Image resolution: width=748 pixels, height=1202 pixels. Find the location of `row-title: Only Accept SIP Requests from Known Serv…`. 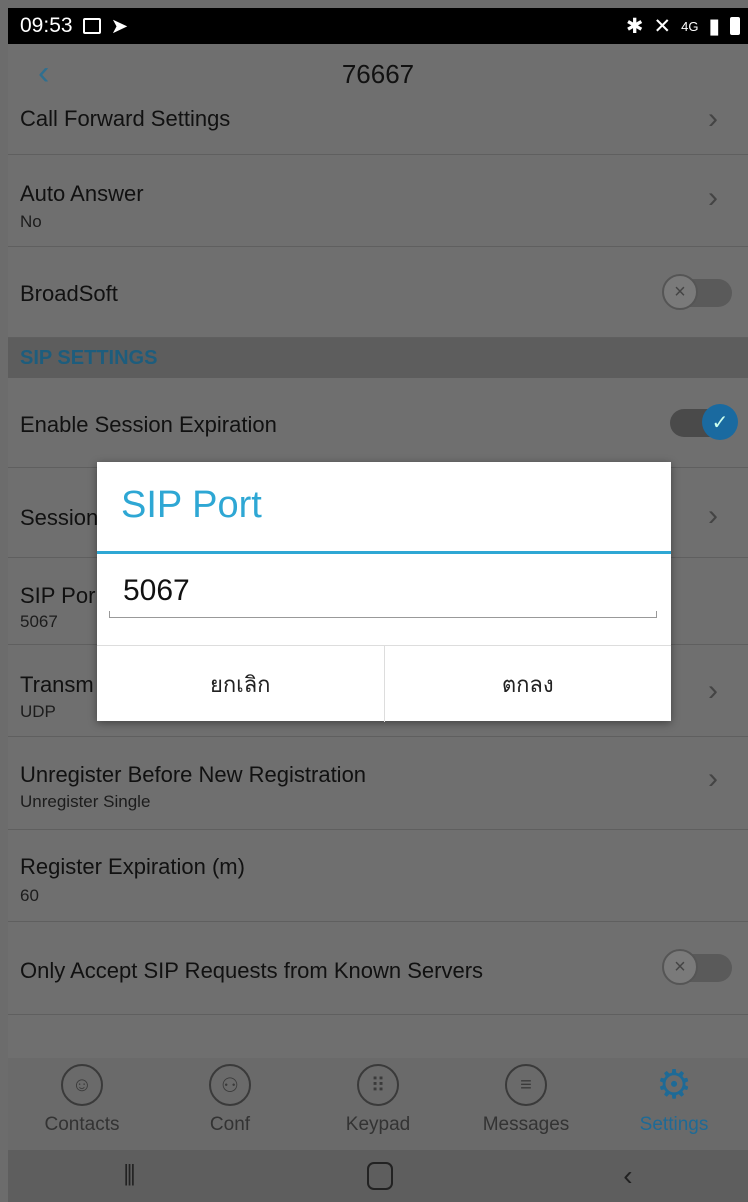

row-title: Only Accept SIP Requests from Known Serv… is located at coordinates (252, 970).